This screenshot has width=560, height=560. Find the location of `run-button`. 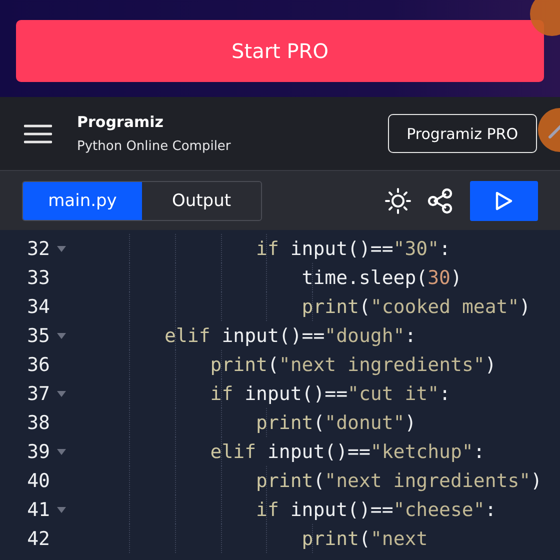

run-button is located at coordinates (504, 200).